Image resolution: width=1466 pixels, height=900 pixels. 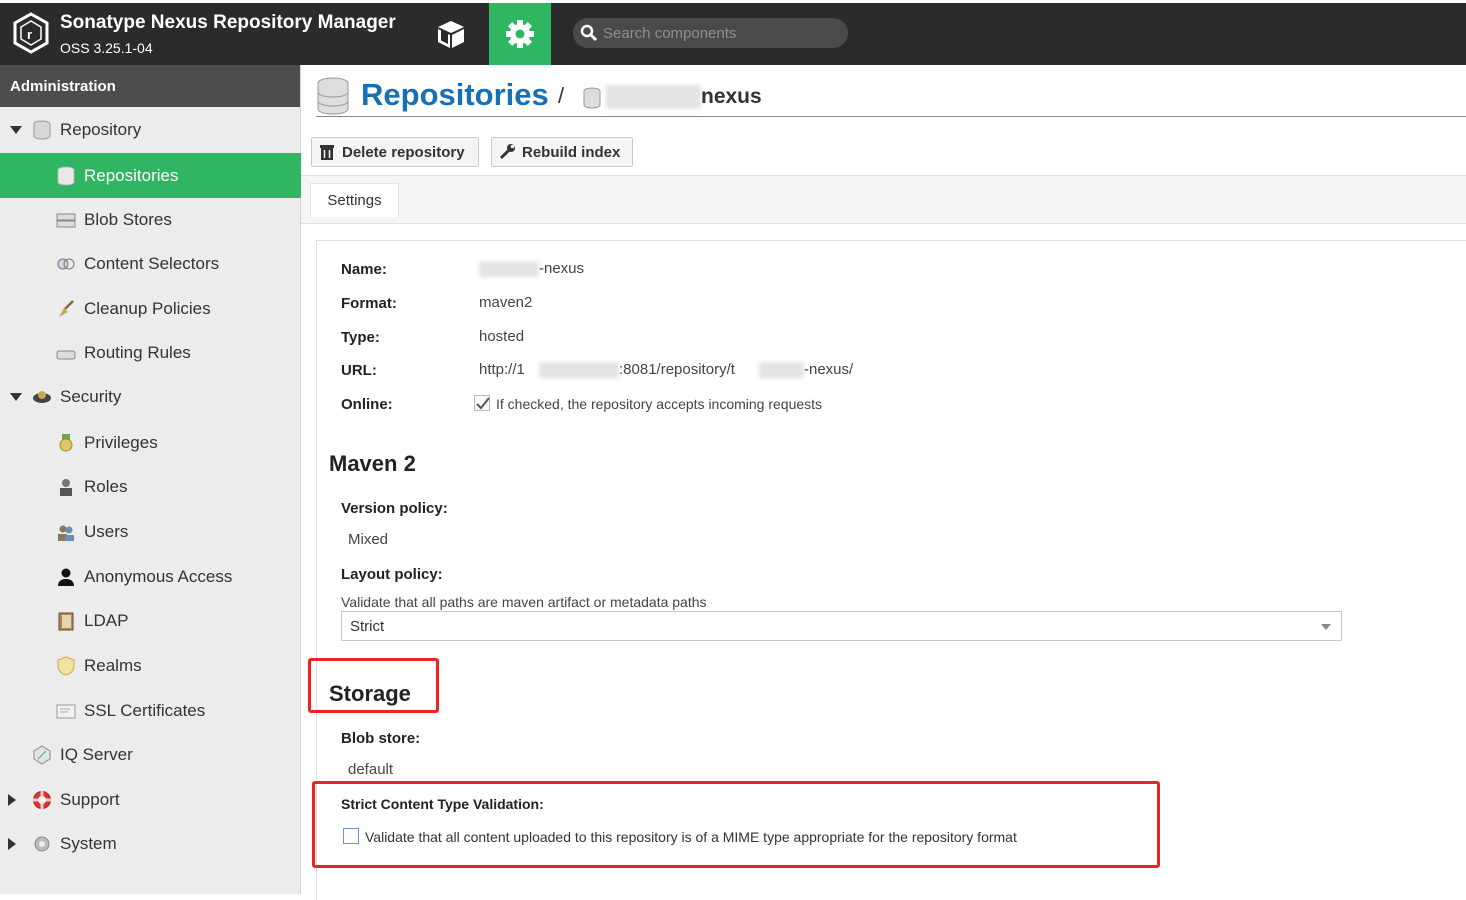 What do you see at coordinates (106, 486) in the screenshot?
I see `sidebar-item-label: Roles` at bounding box center [106, 486].